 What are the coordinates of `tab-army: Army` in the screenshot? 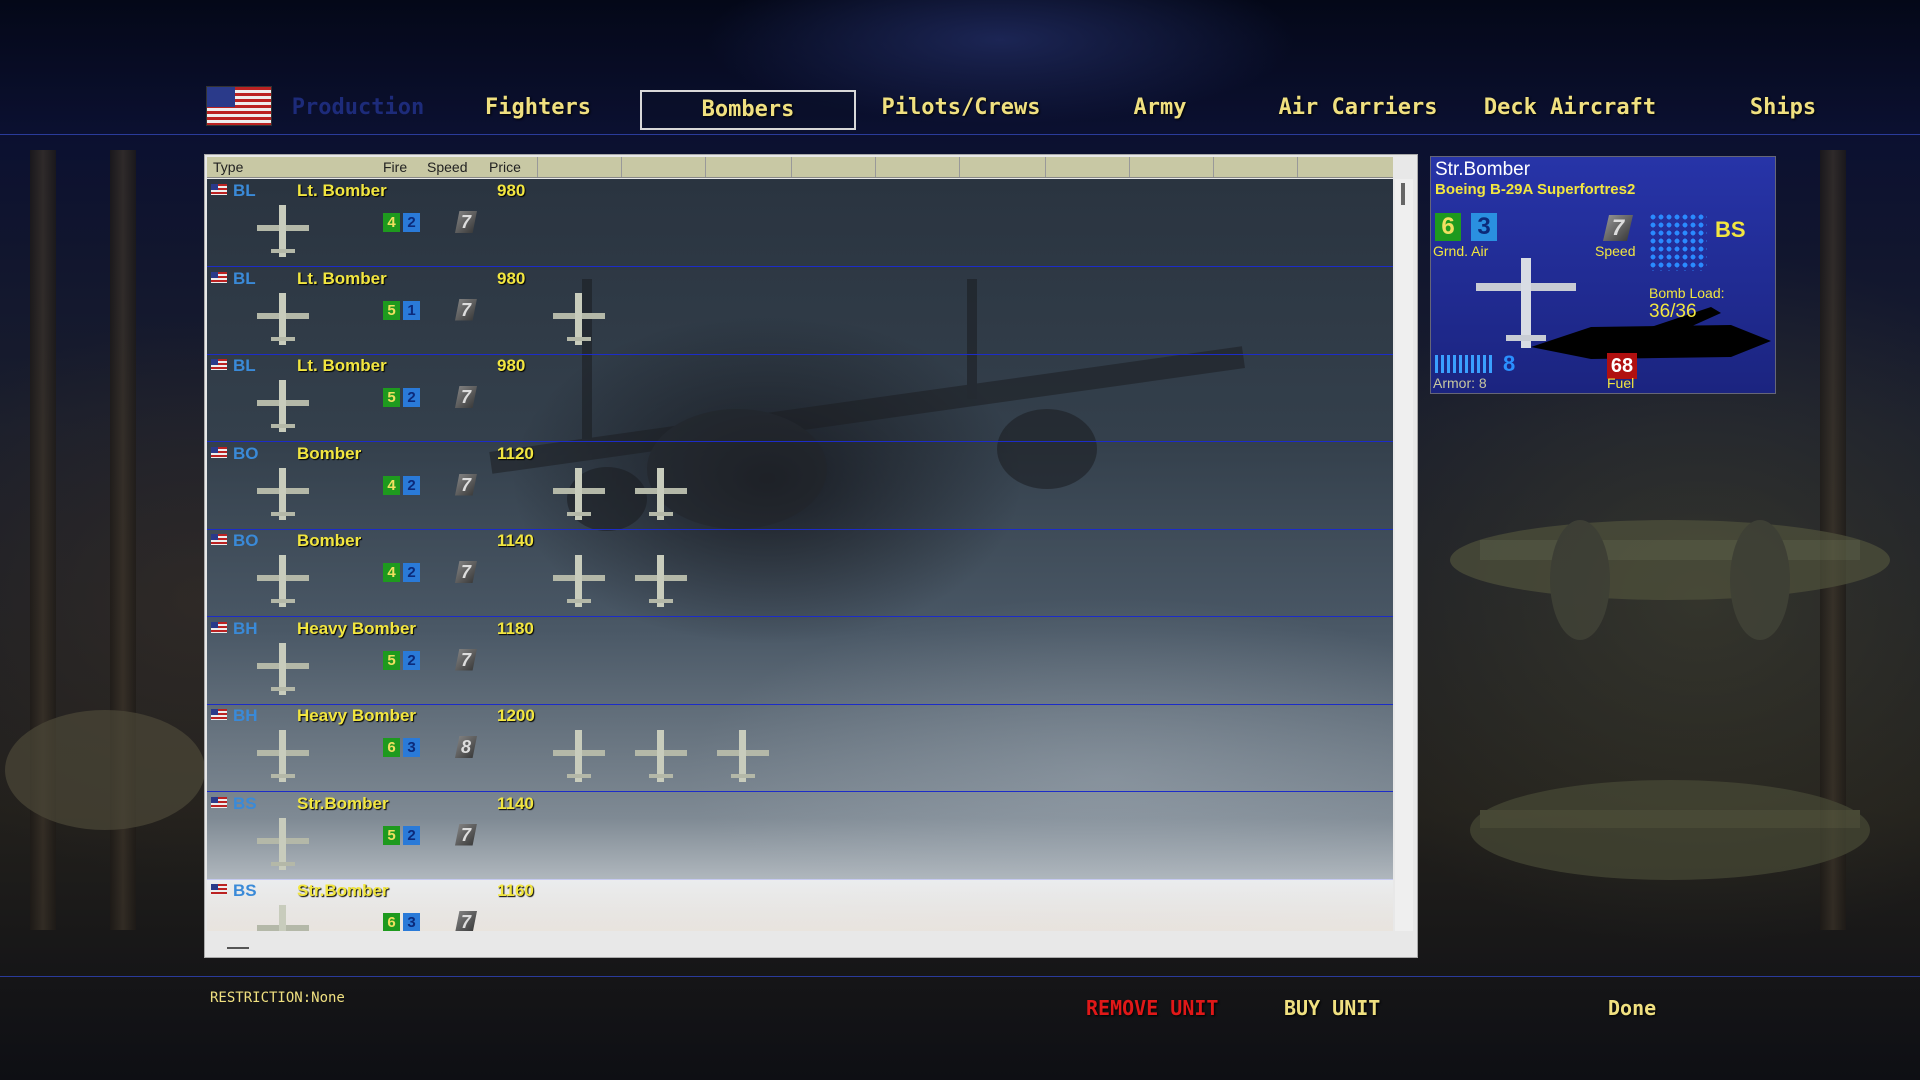 It's located at (1160, 108).